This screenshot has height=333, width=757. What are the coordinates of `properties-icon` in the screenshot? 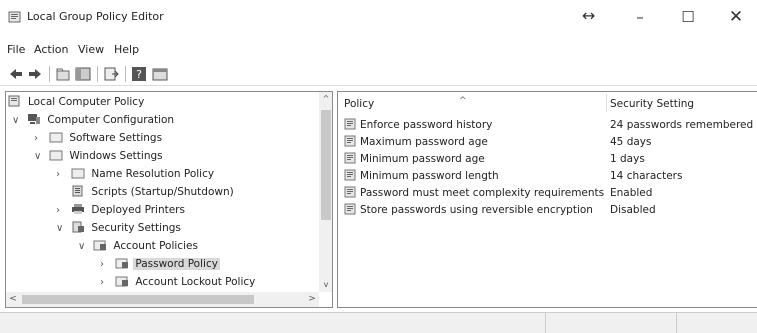 It's located at (160, 74).